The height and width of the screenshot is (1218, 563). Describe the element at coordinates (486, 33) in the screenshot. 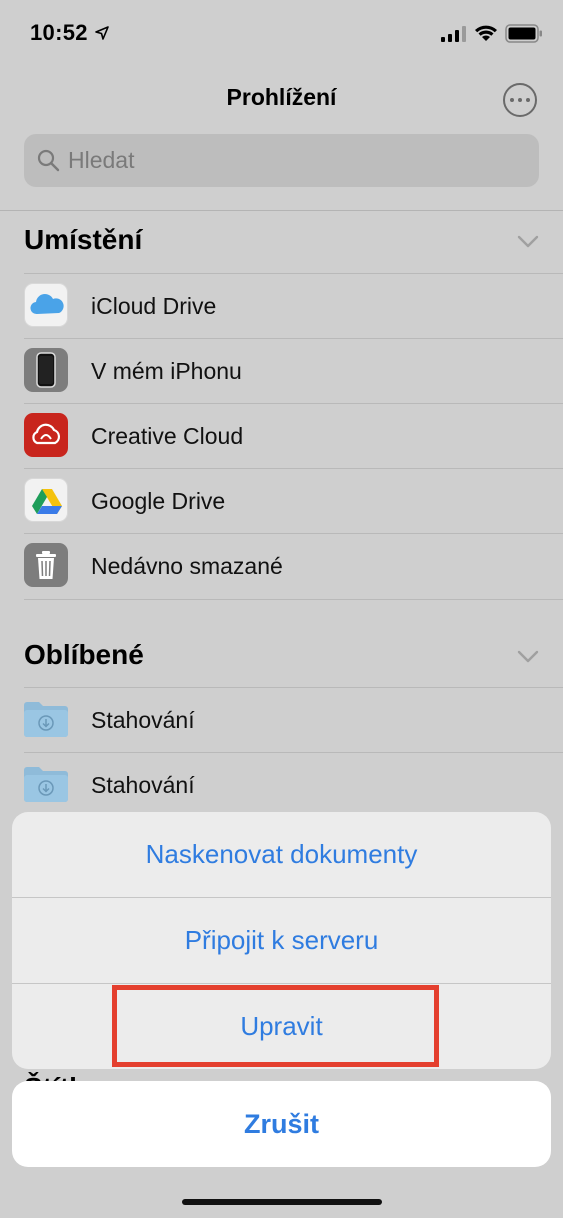

I see `wifi-icon` at that location.